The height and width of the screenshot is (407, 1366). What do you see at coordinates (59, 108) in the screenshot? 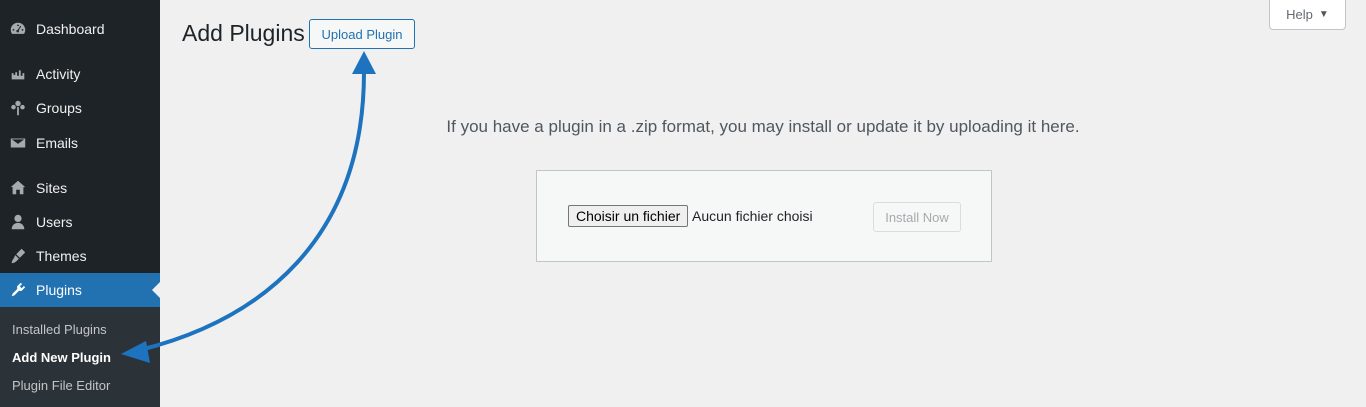
I see `sidebar-item-label: Groups` at bounding box center [59, 108].